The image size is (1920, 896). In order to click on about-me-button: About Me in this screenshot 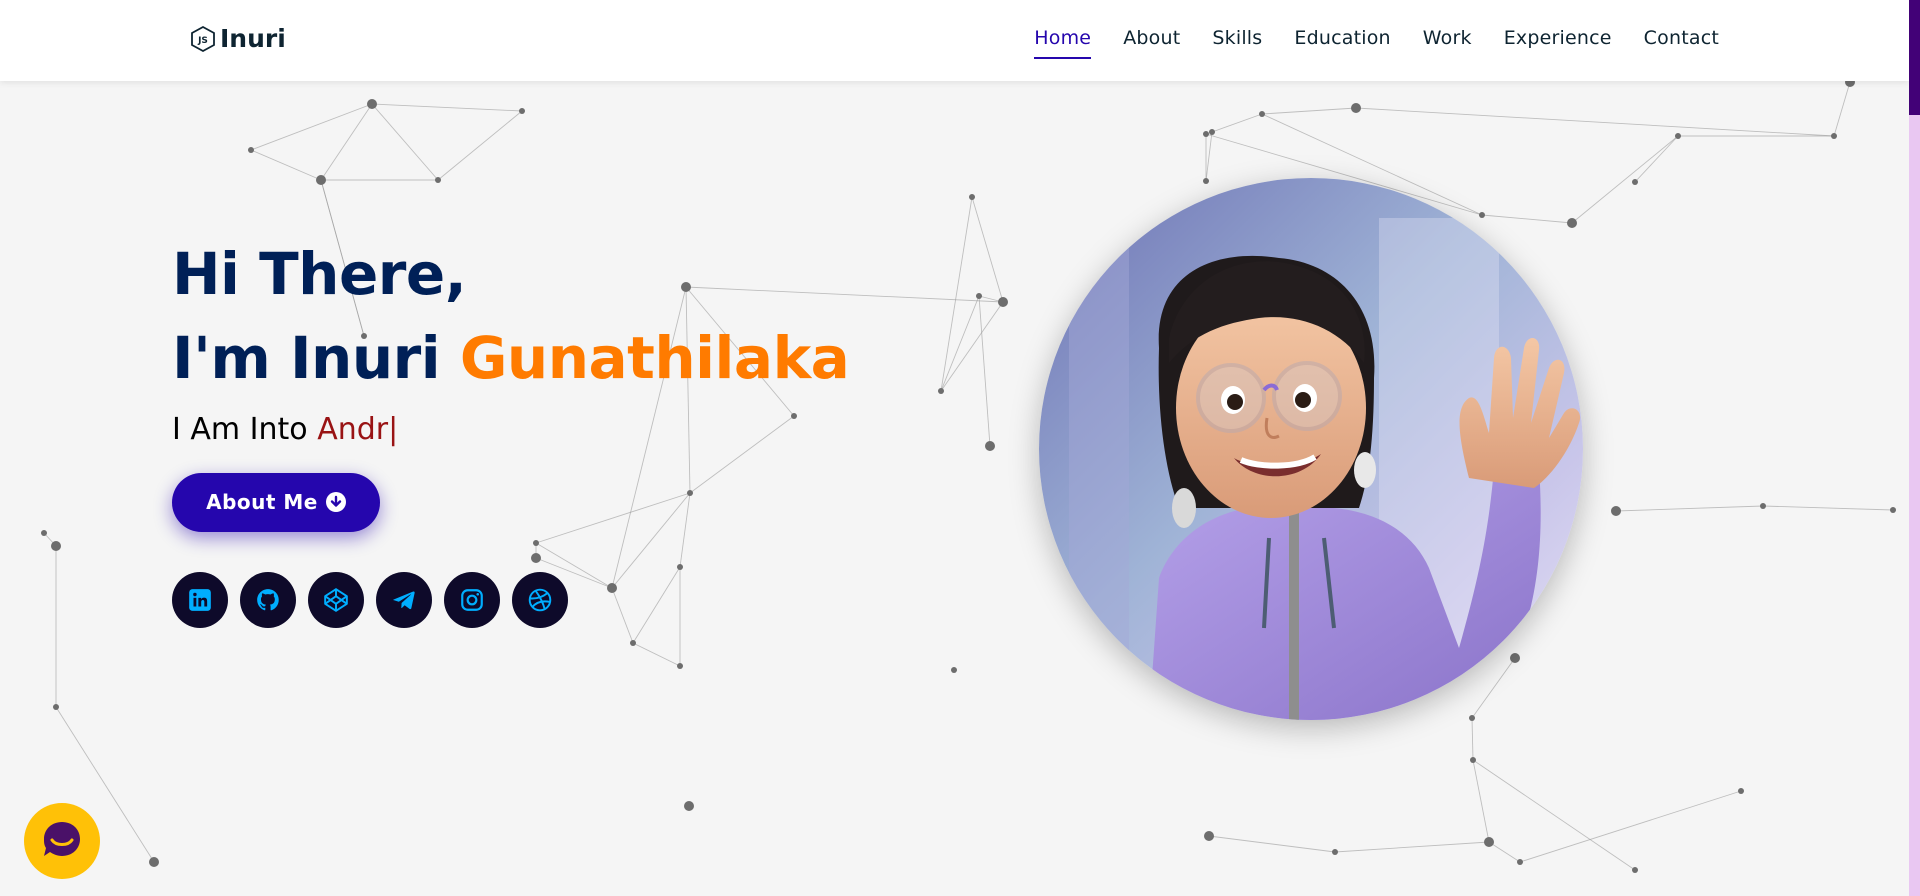, I will do `click(276, 502)`.